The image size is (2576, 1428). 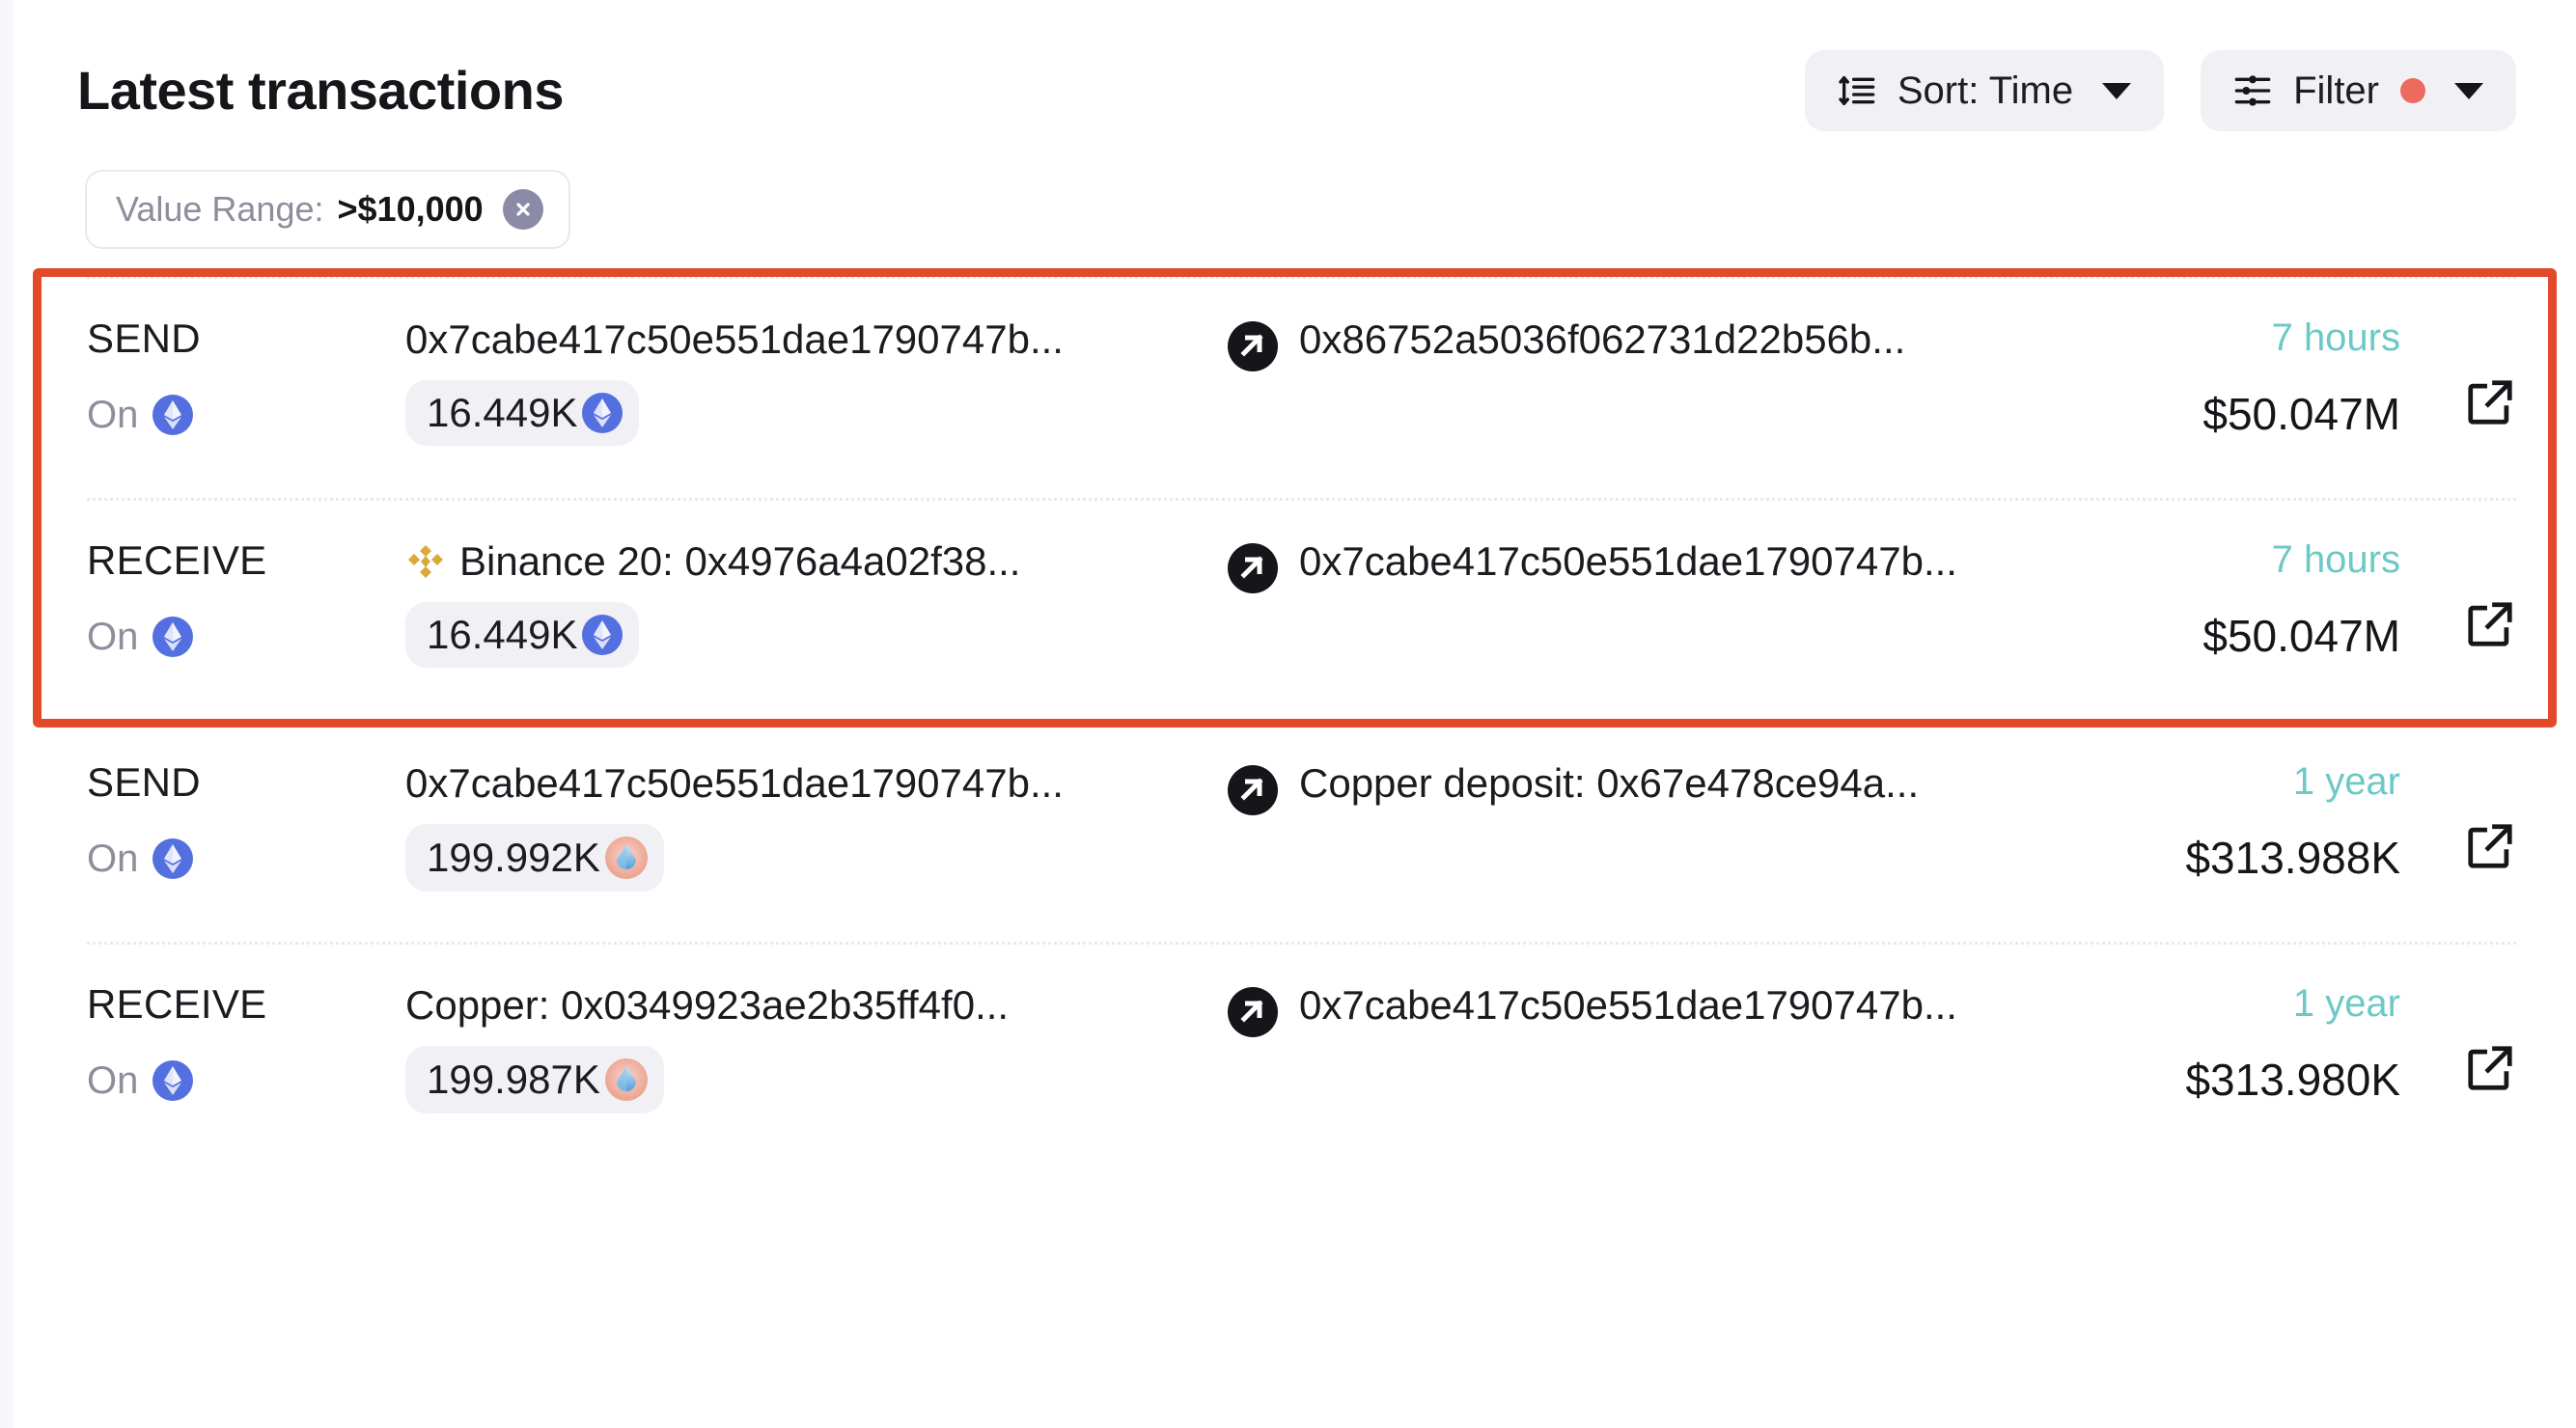 I want to click on header-controls: Sort: Time Filter, so click(x=2160, y=91).